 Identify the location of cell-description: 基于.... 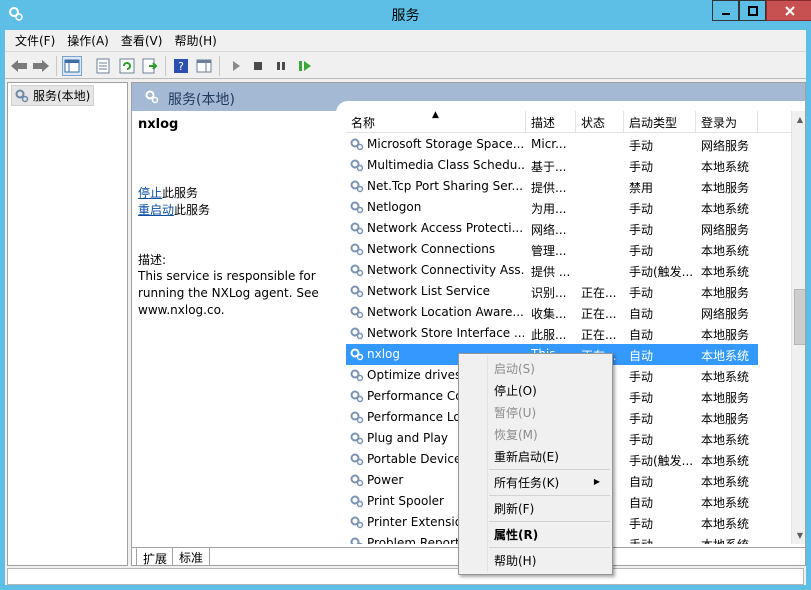
(549, 167).